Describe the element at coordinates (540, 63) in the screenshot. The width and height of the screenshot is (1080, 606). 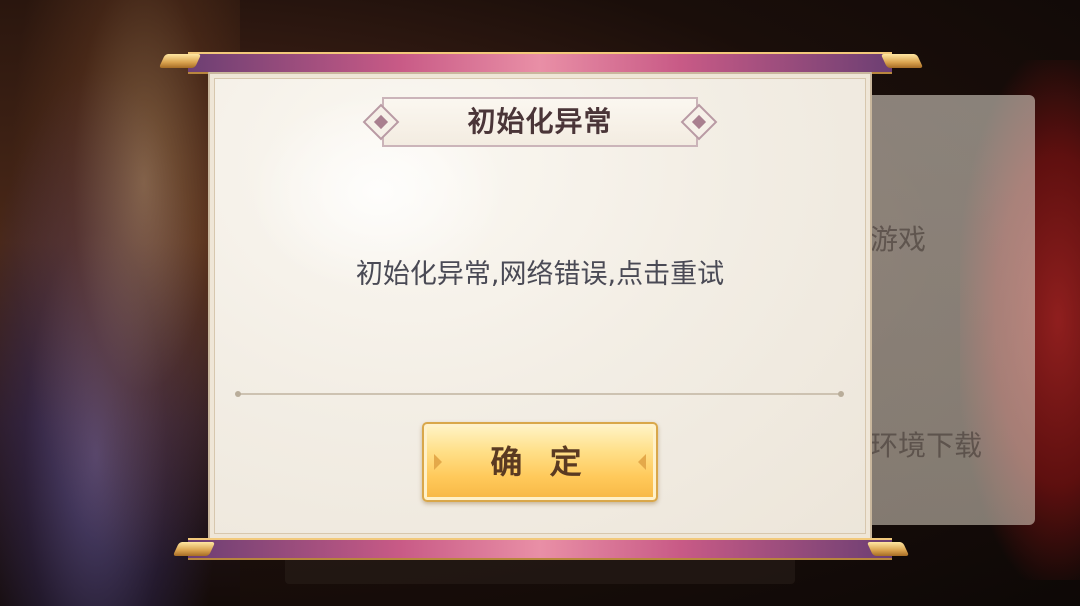
I see `scroll-rod-top` at that location.